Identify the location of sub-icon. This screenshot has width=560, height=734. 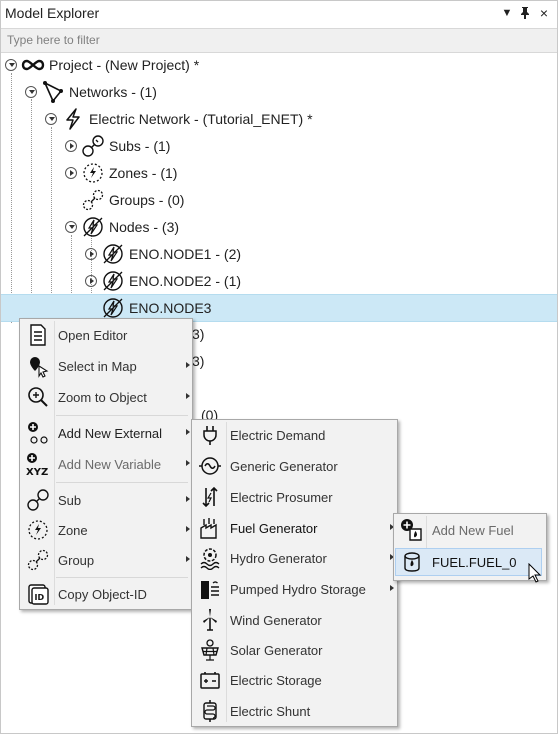
(38, 500).